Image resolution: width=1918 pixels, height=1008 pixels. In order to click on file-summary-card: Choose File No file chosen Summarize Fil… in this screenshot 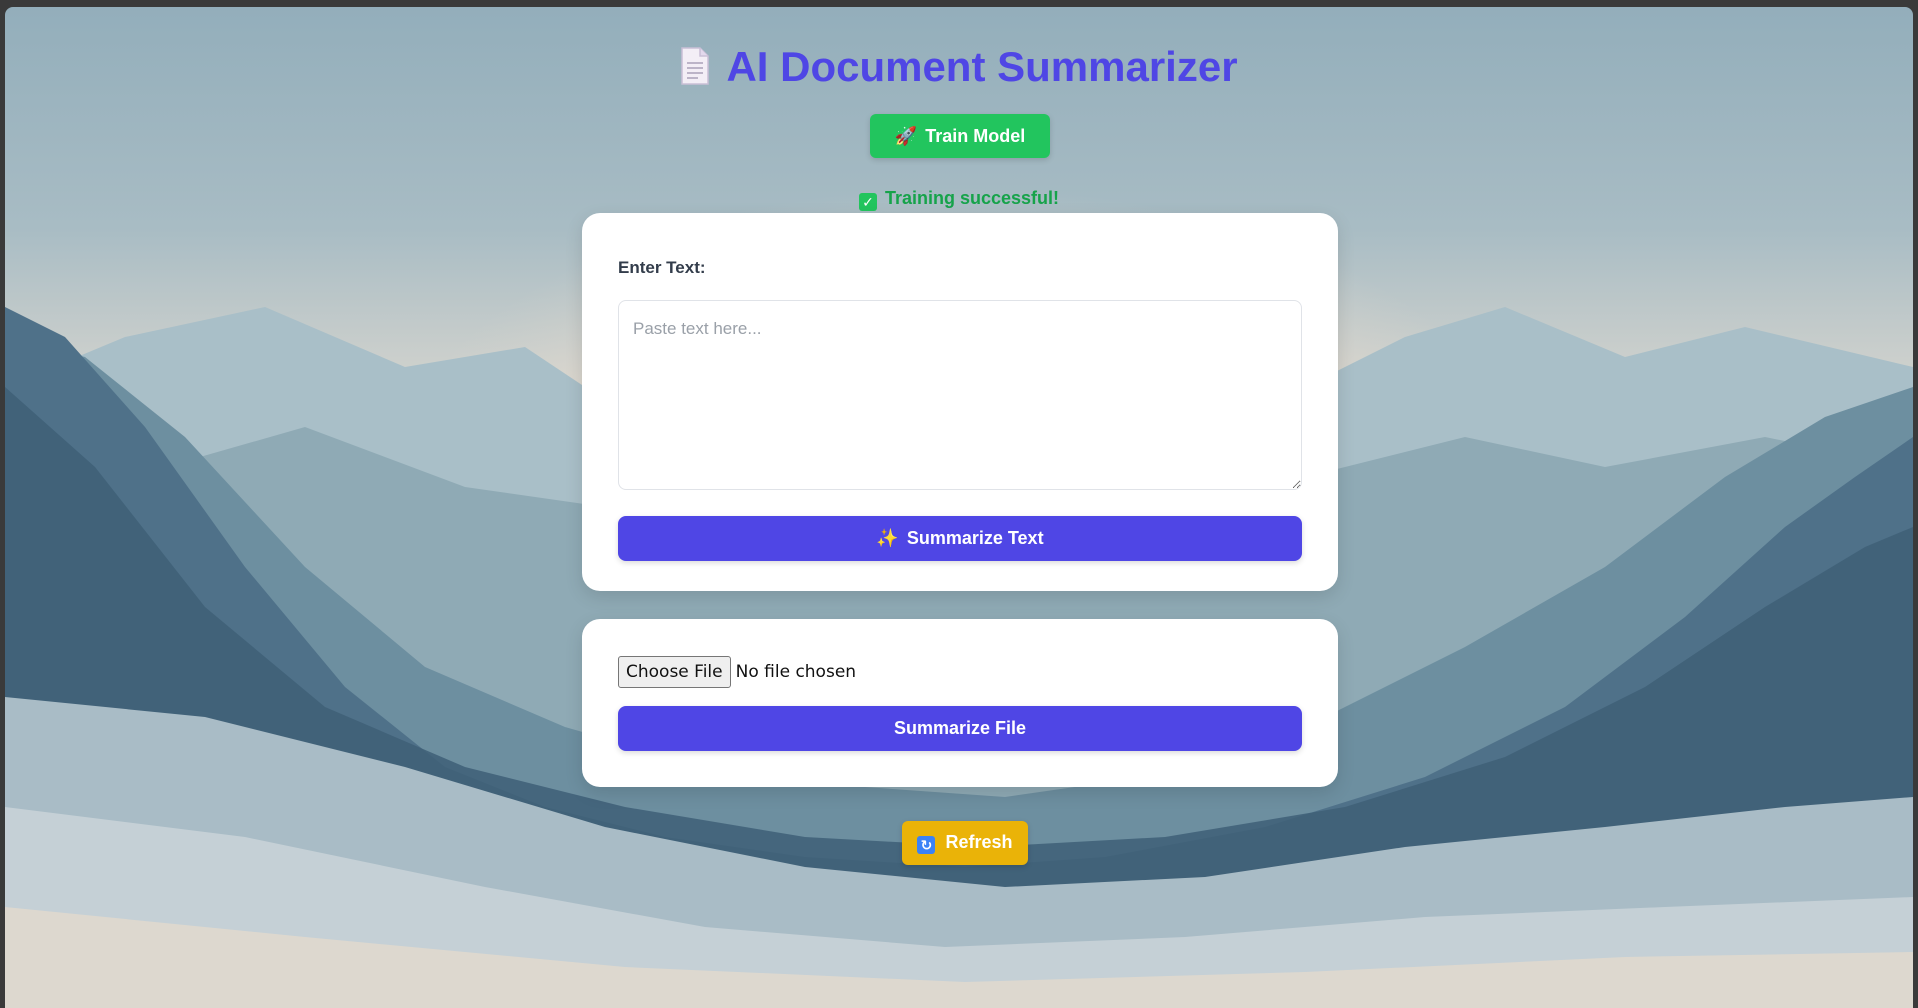, I will do `click(960, 703)`.